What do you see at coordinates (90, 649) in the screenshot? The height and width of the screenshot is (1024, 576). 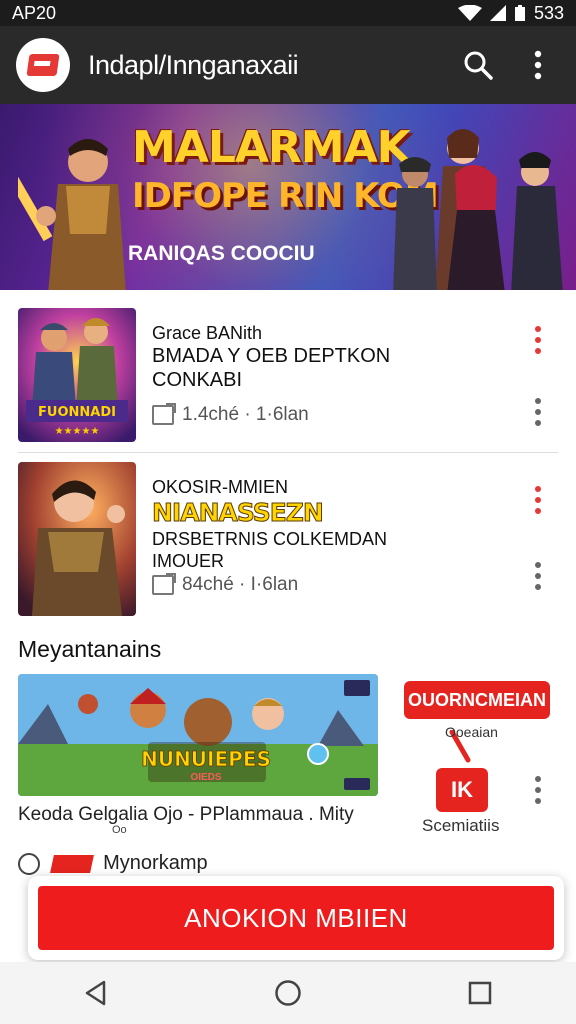 I see `section-title: Meyantanains` at bounding box center [90, 649].